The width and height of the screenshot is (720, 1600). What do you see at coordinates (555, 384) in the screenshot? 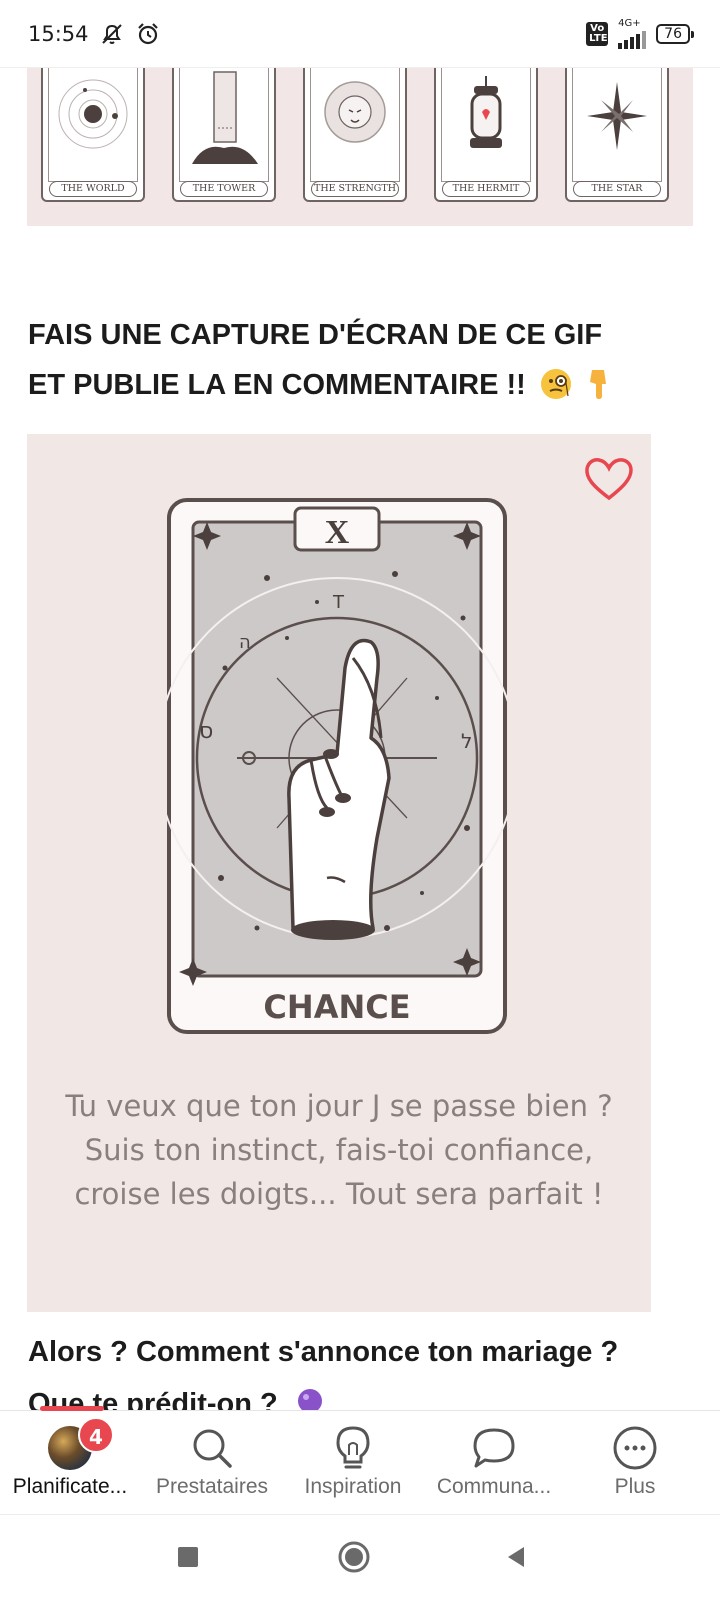
I see `monocle-face-emoji-icon` at bounding box center [555, 384].